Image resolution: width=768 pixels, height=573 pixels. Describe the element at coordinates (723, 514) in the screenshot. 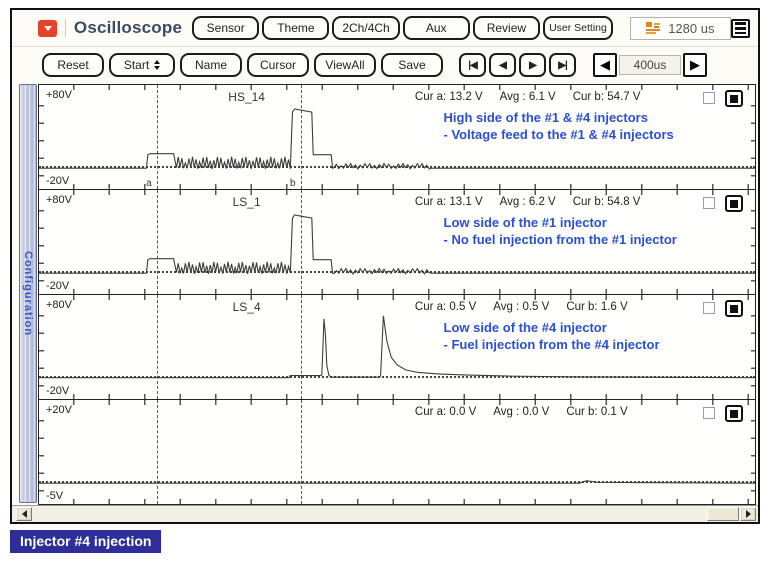

I see `scrollbar-thumb` at that location.